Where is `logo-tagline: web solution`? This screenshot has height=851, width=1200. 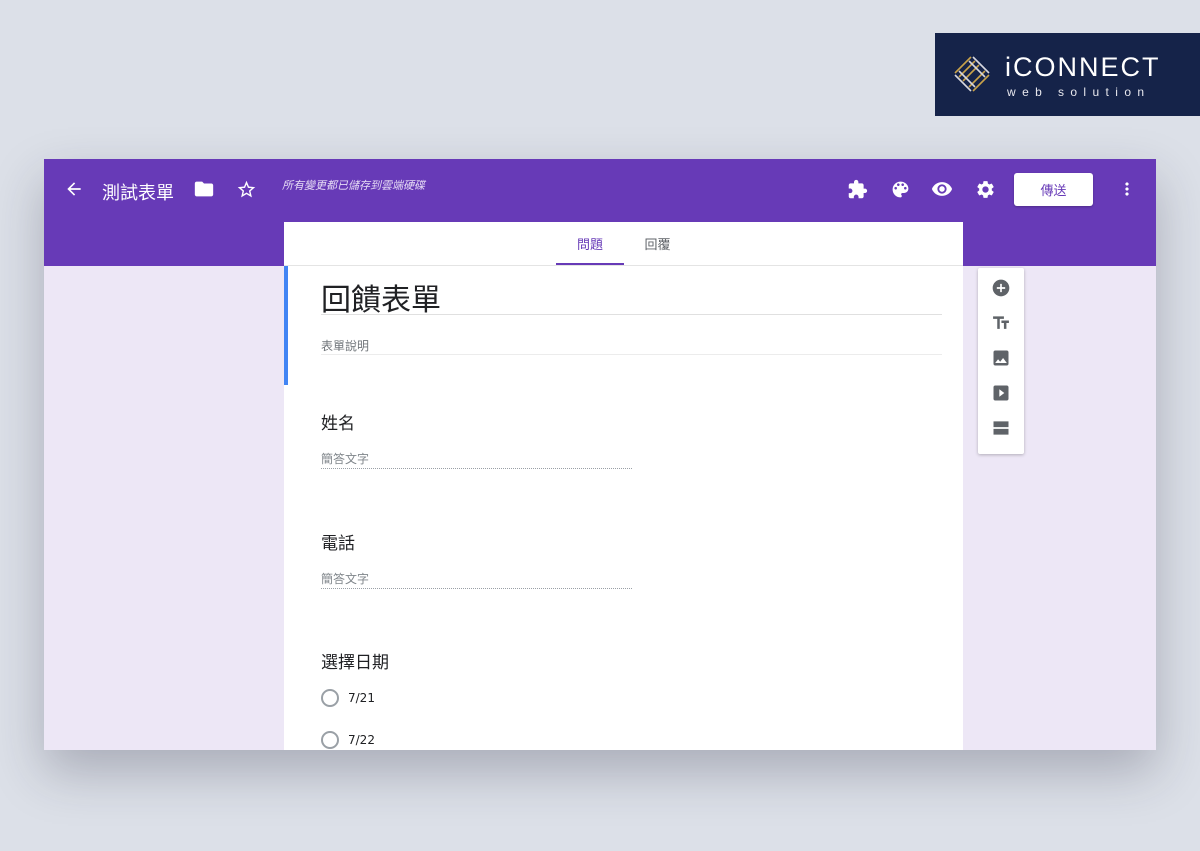 logo-tagline: web solution is located at coordinates (1079, 92).